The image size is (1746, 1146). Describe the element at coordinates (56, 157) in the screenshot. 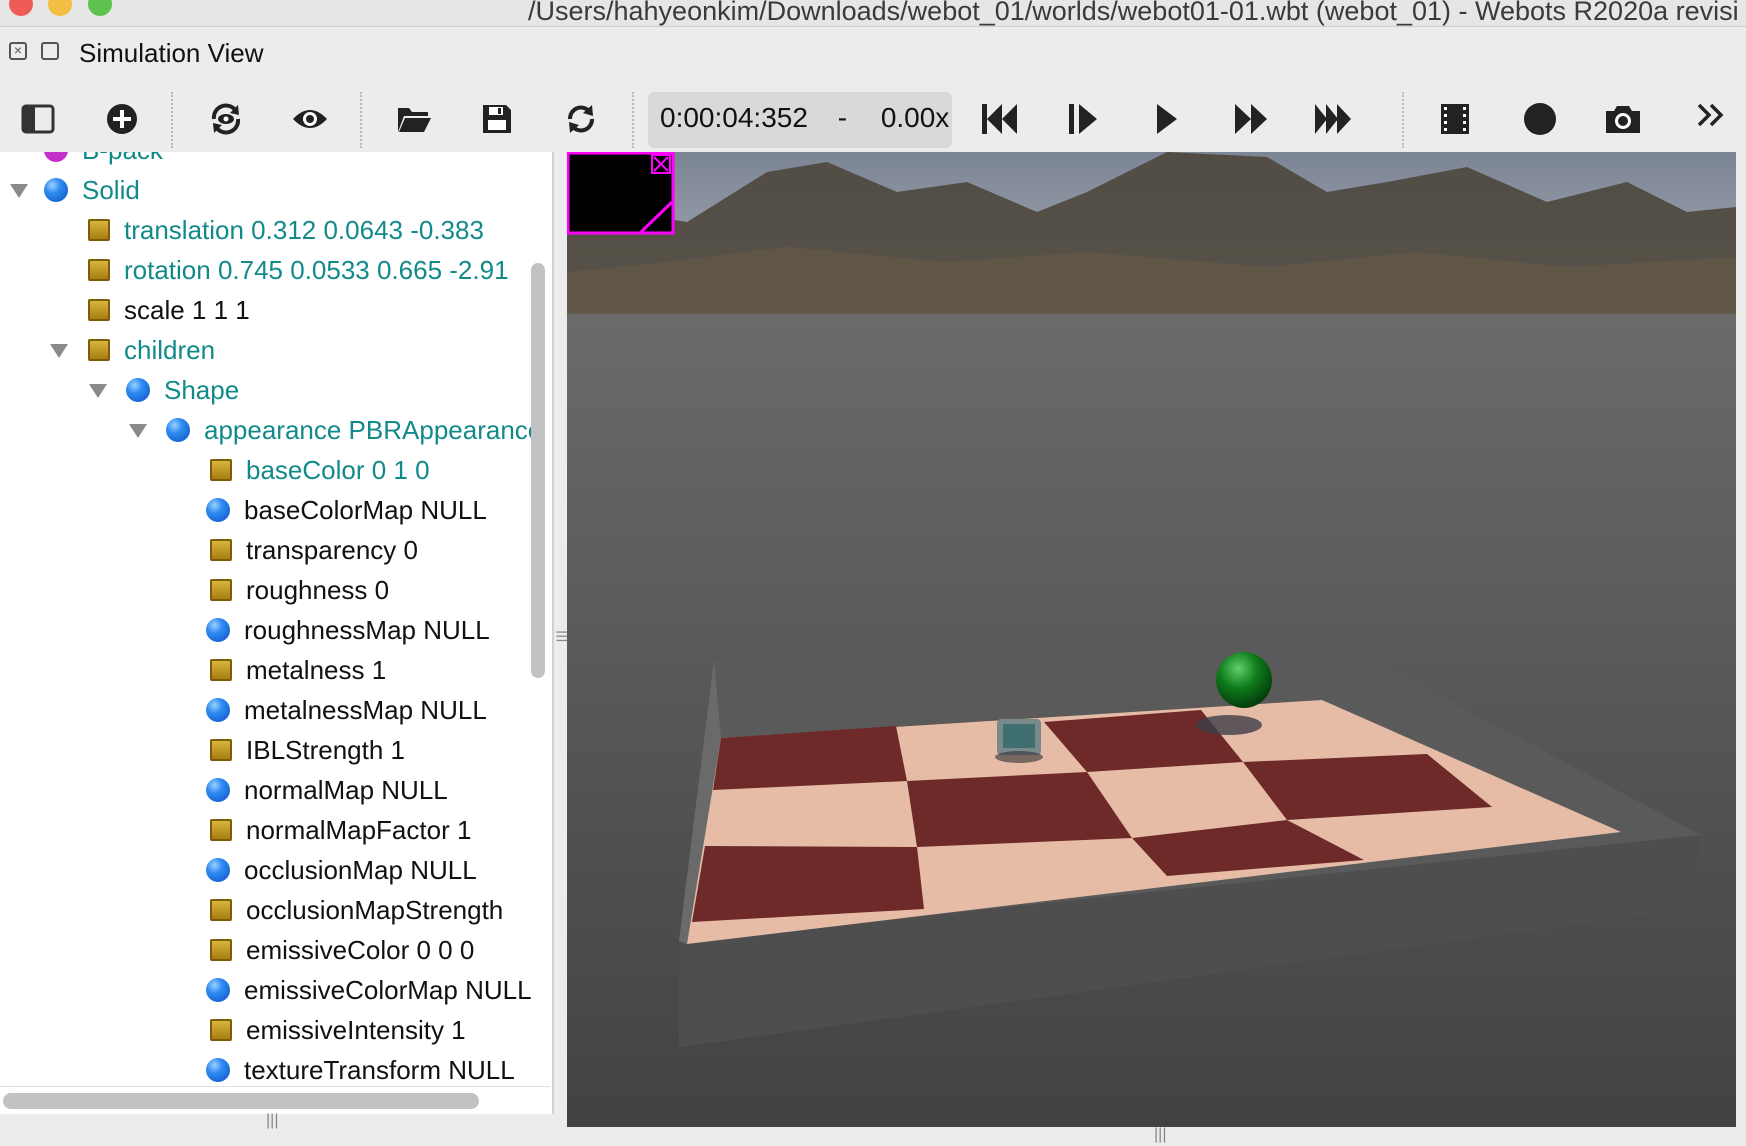

I see `robot-node-icon` at that location.